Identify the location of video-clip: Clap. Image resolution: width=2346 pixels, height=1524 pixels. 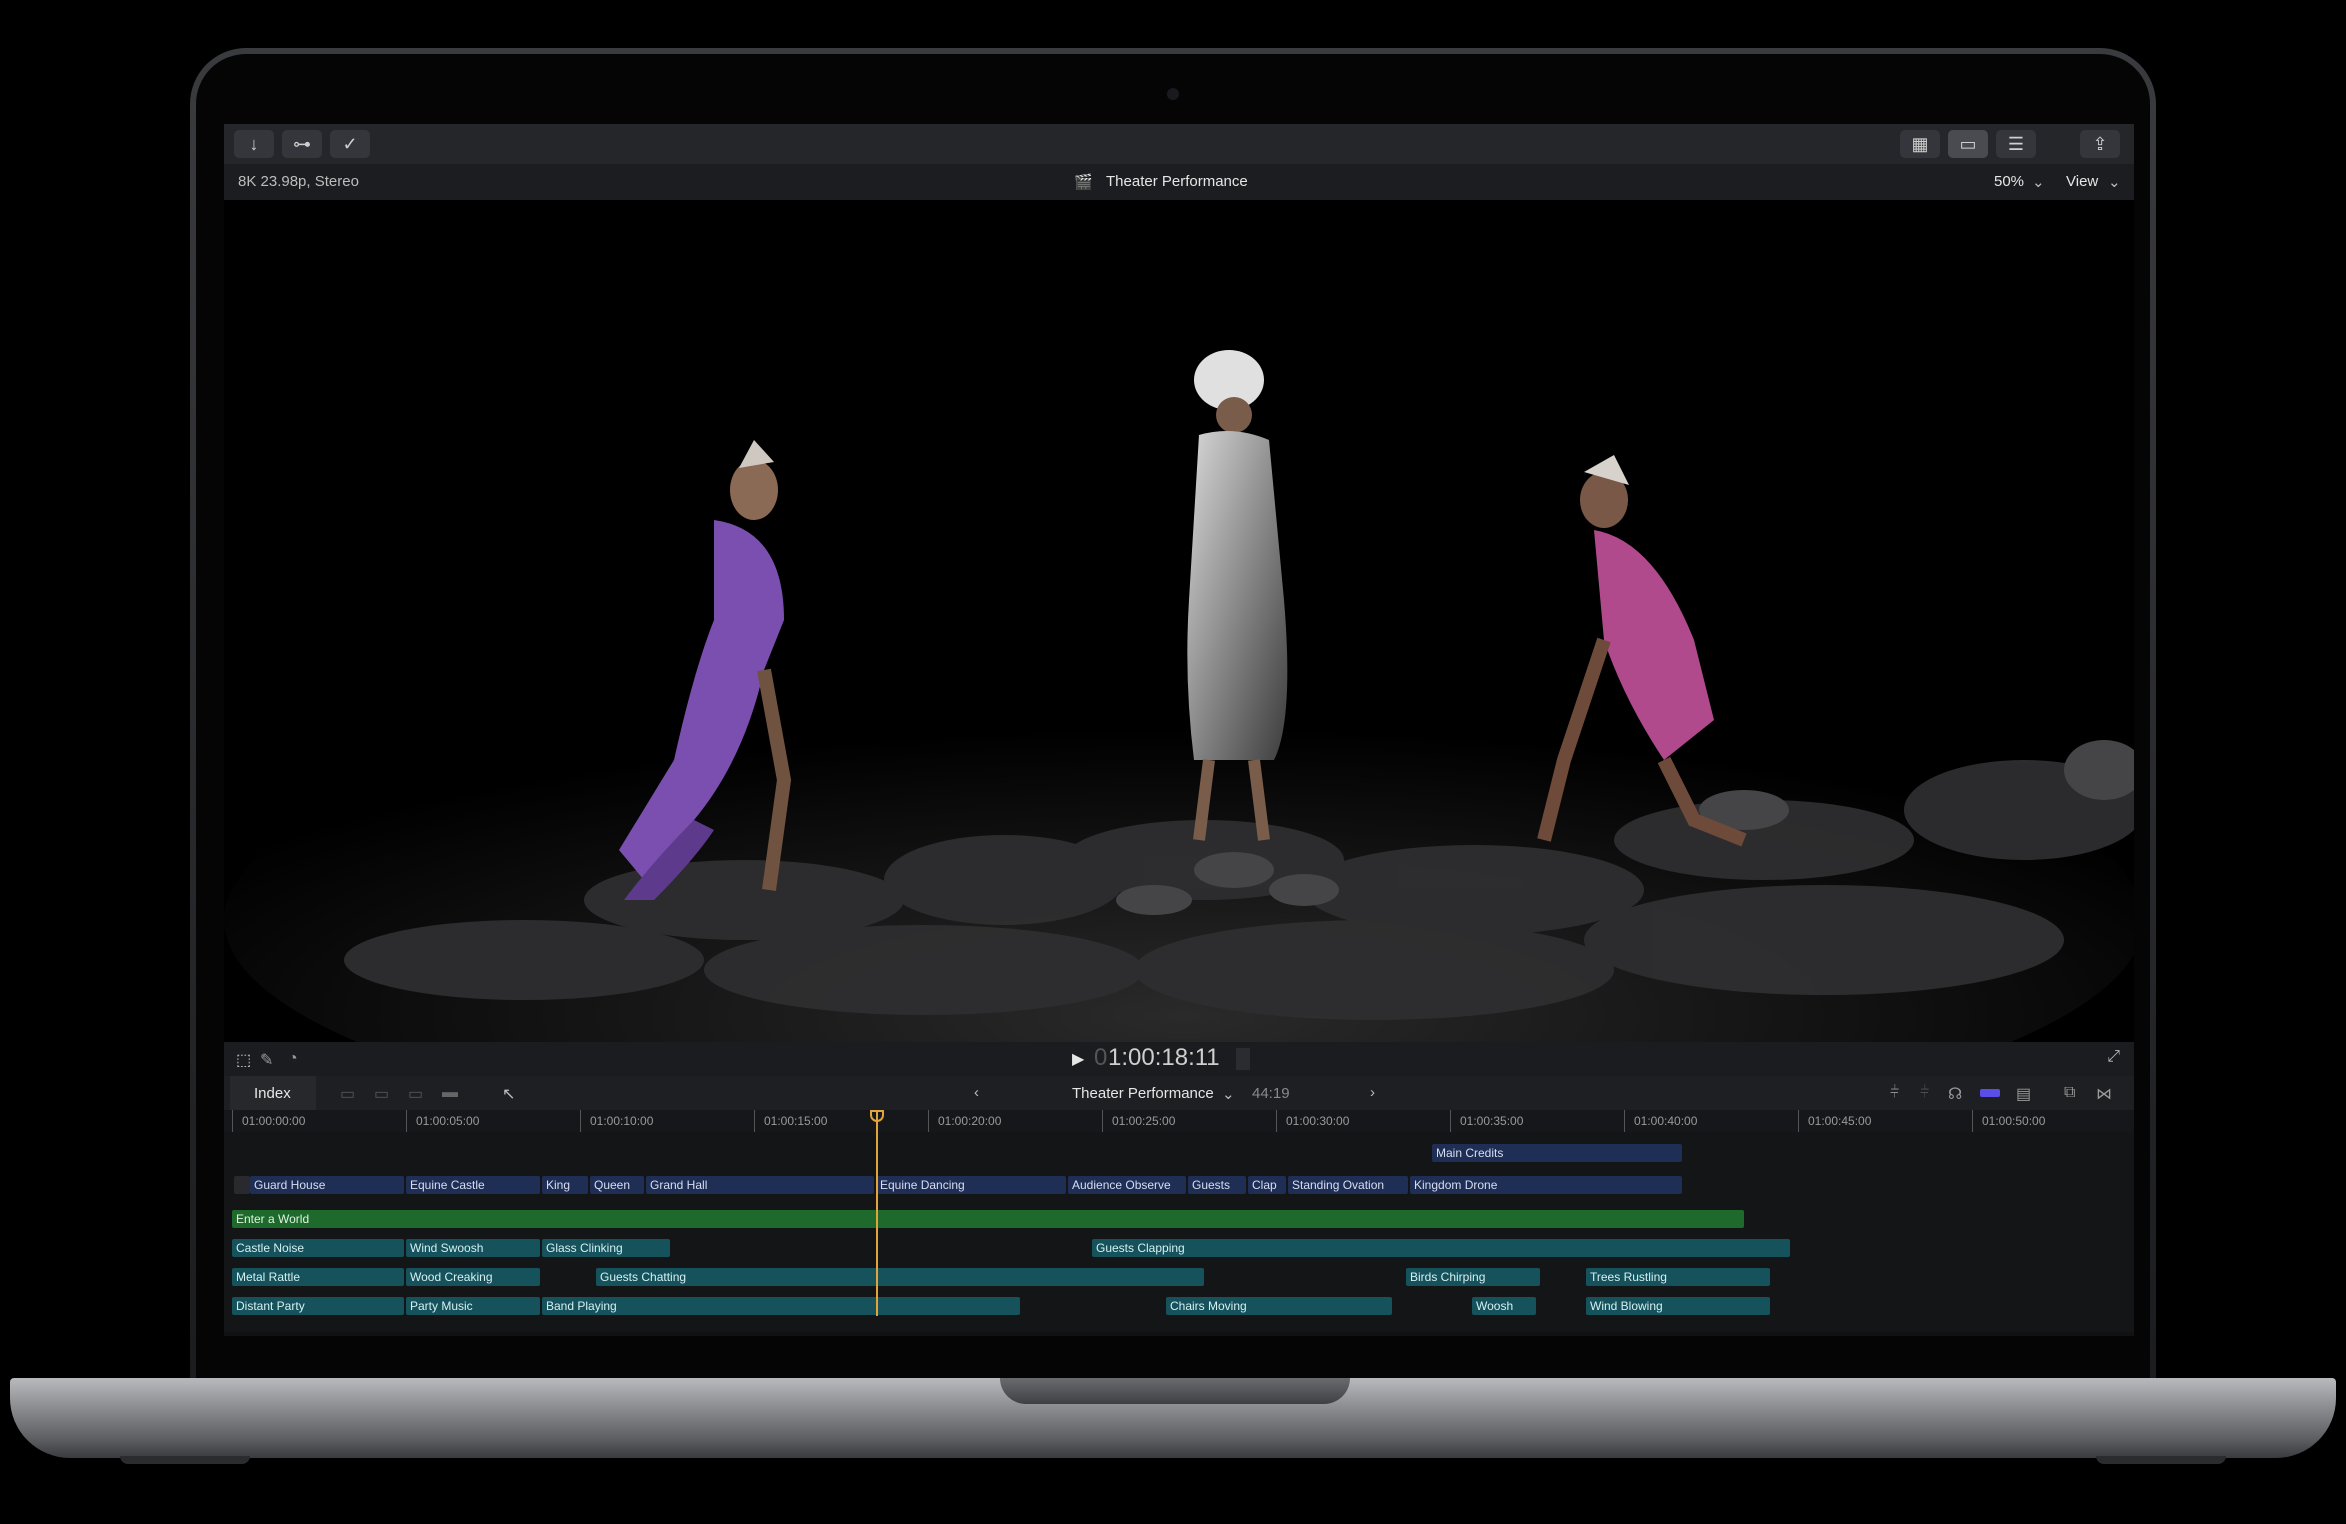
(1267, 1185).